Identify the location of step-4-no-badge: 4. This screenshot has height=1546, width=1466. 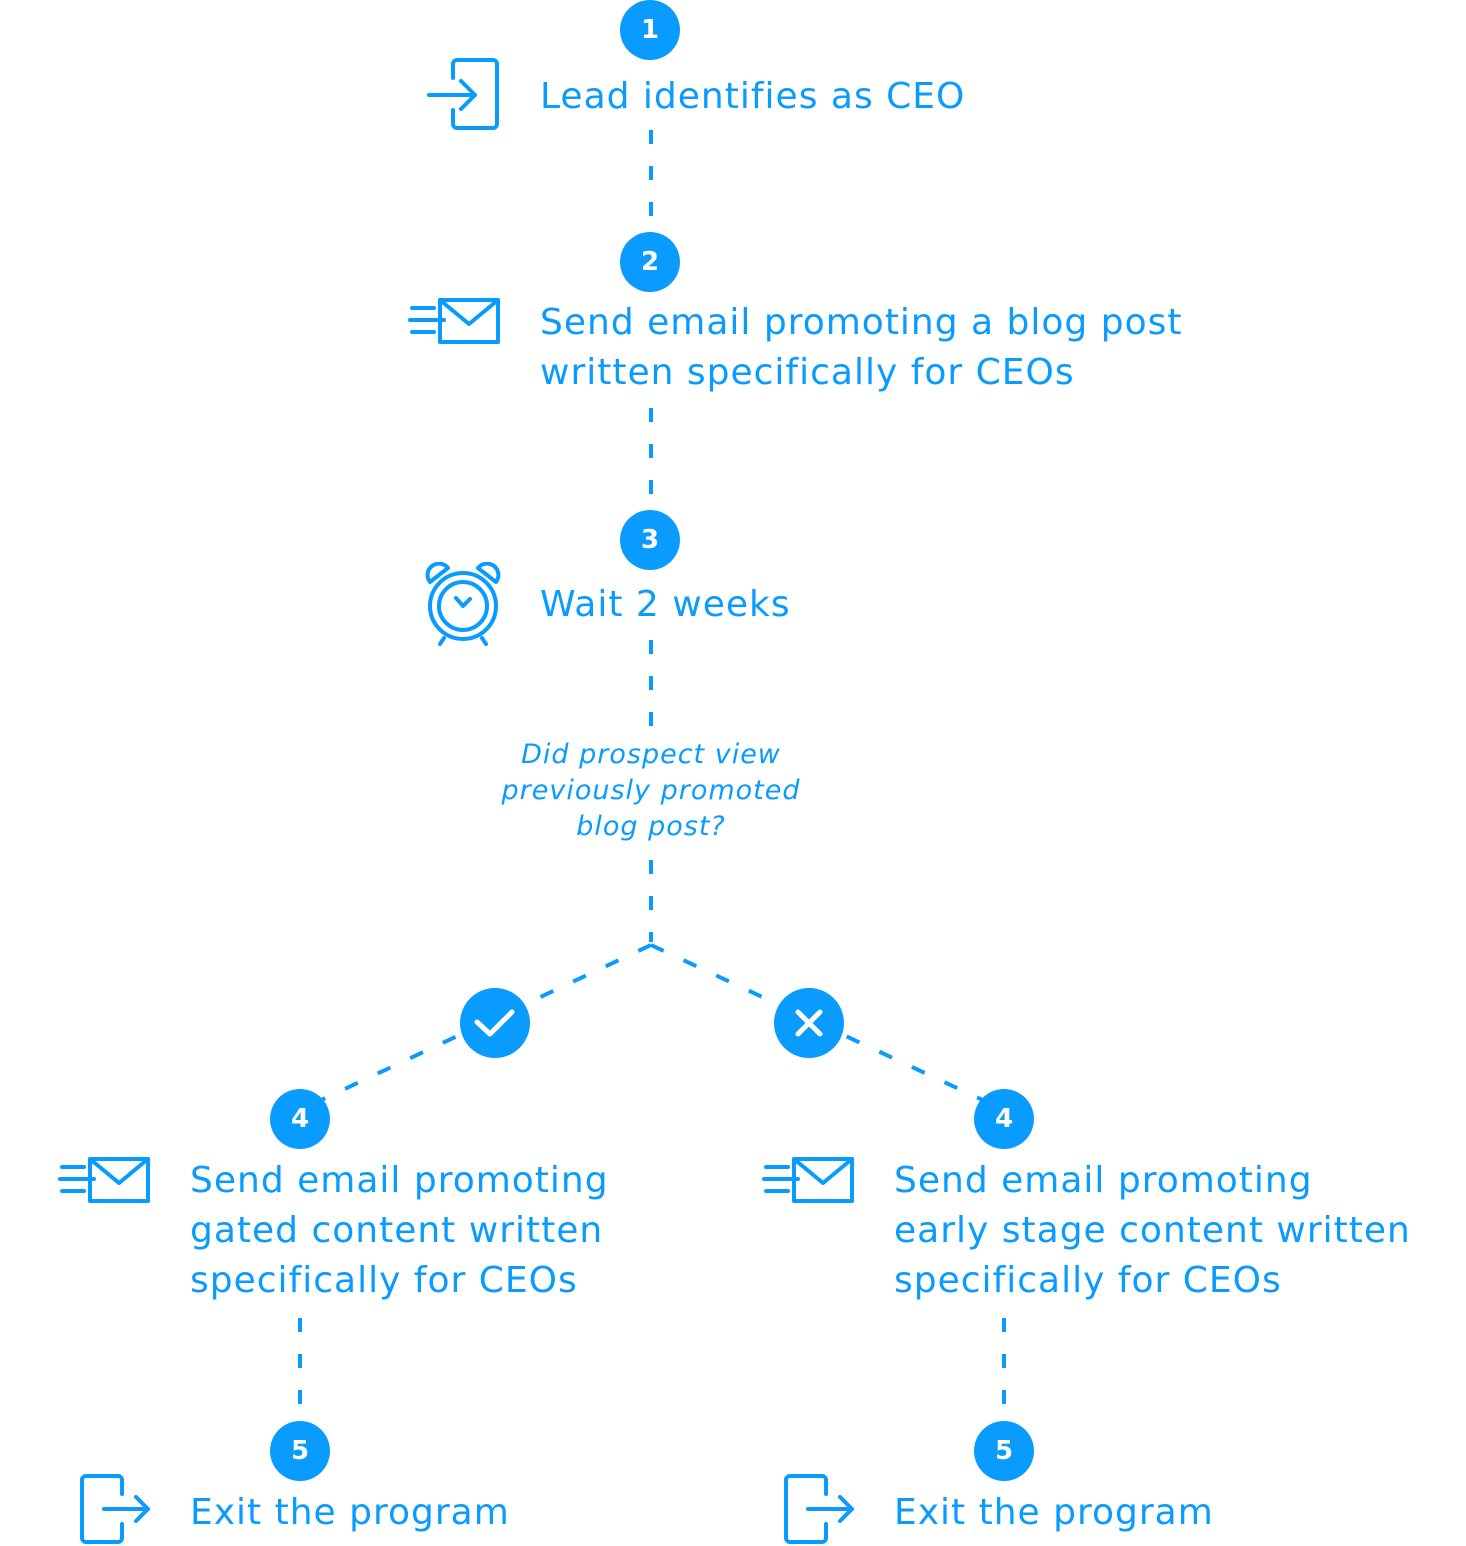
(1004, 1119).